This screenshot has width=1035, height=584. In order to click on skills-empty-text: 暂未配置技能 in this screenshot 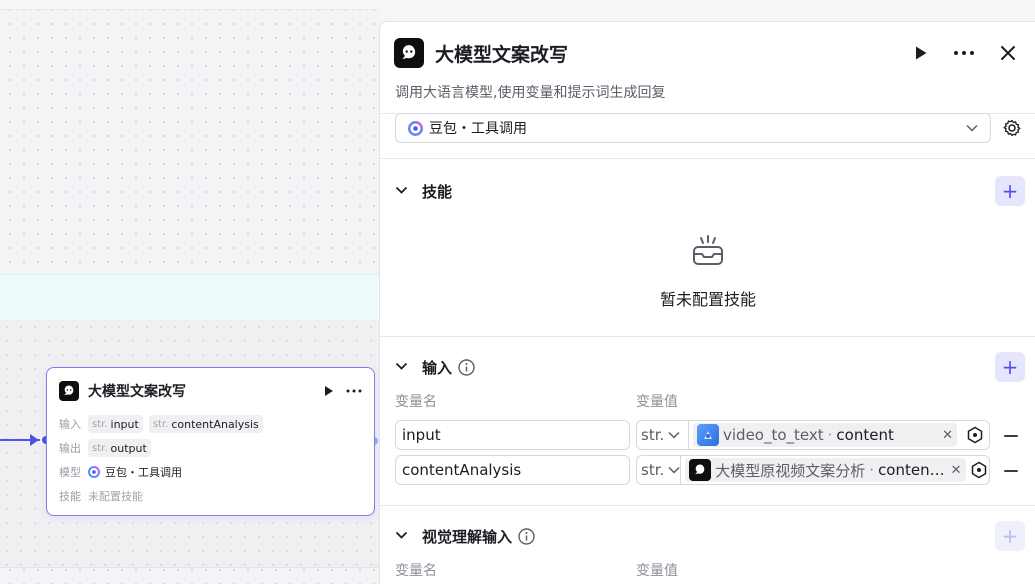, I will do `click(707, 299)`.